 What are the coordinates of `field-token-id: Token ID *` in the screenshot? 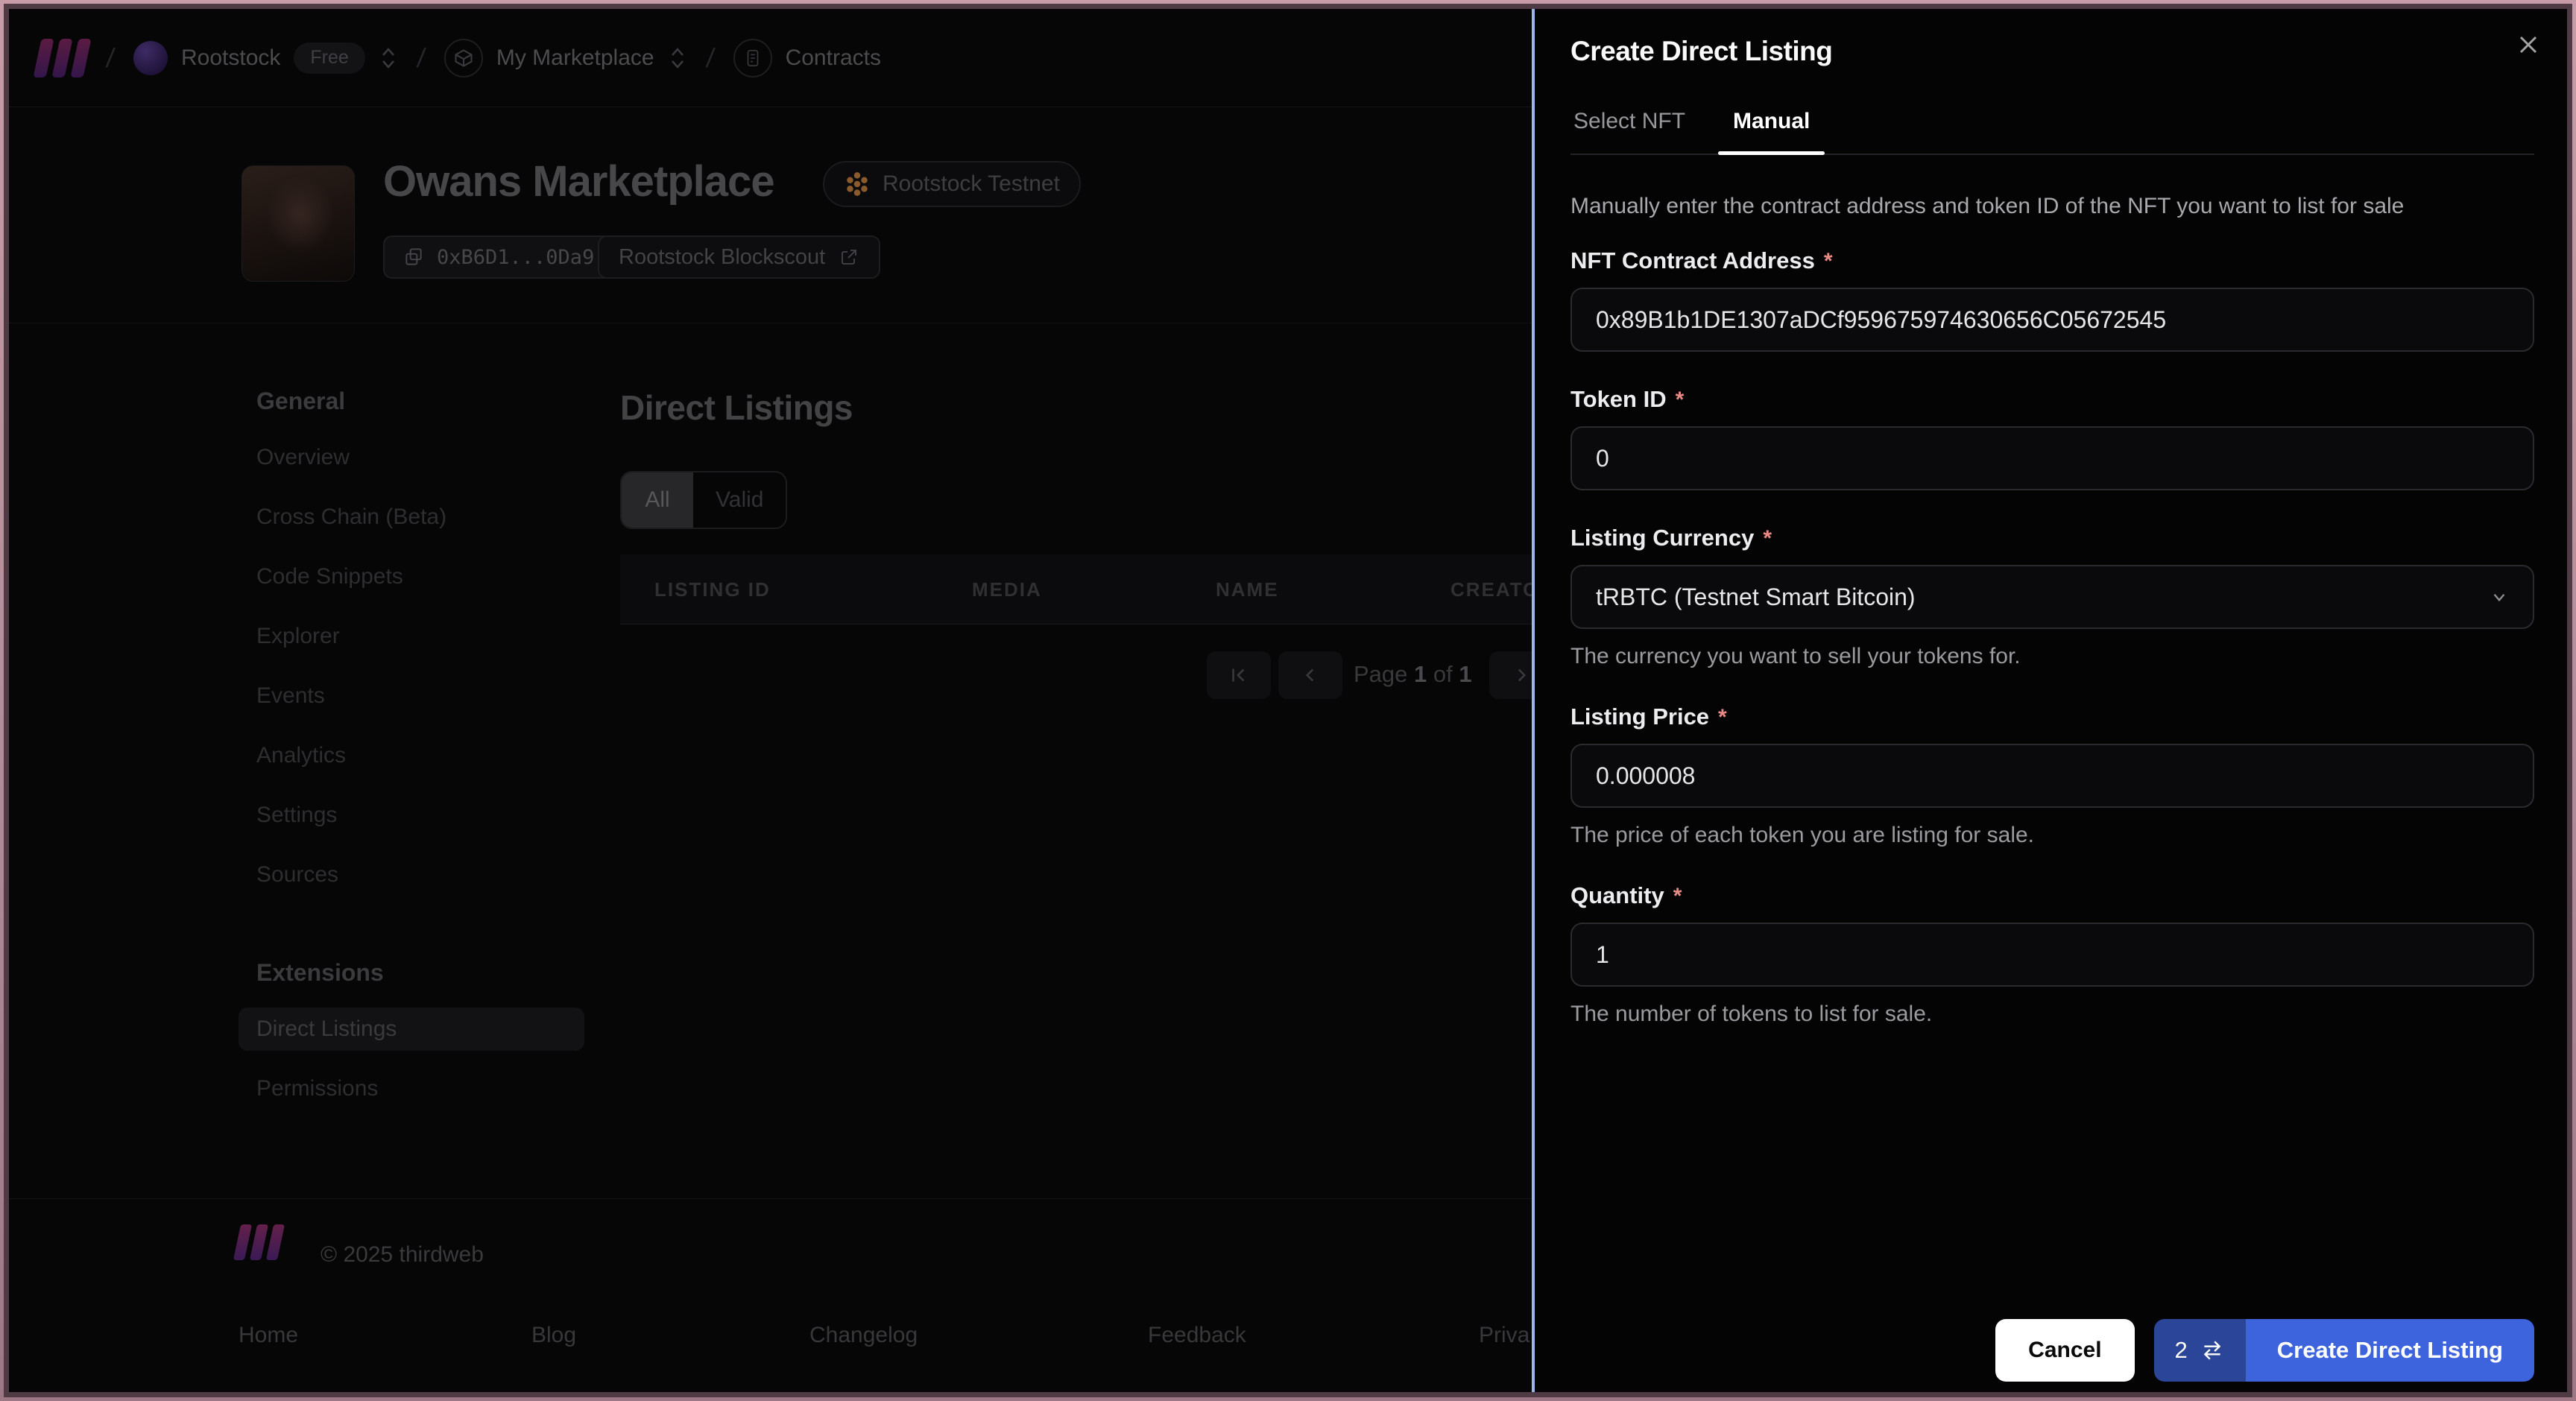 It's located at (2052, 438).